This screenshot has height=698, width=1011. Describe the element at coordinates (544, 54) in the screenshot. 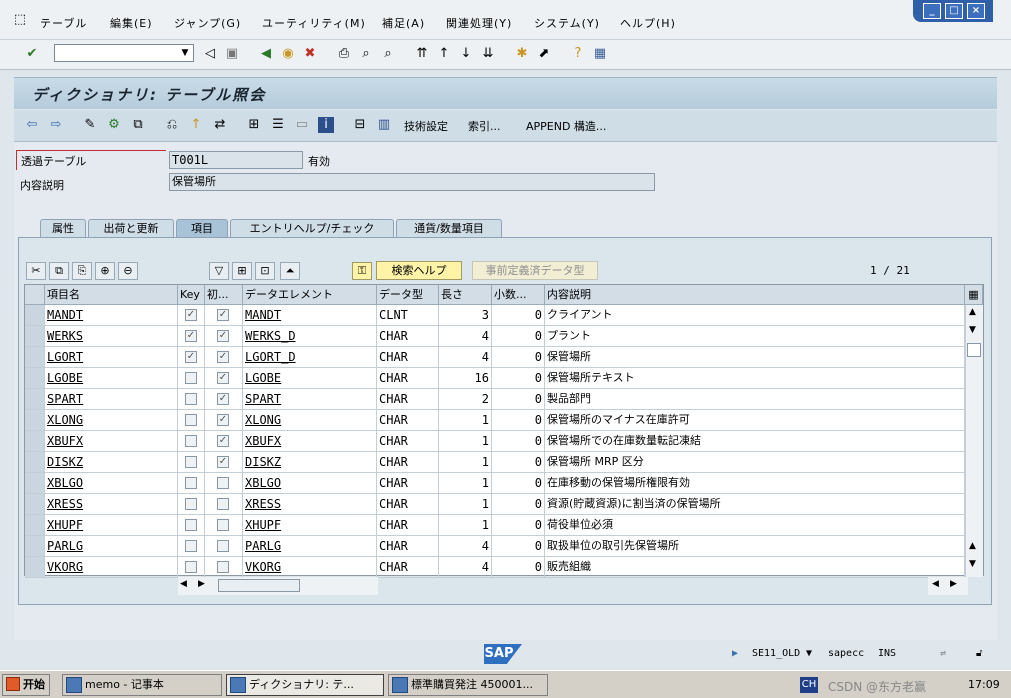

I see `shortcut-icon: ⬈` at that location.